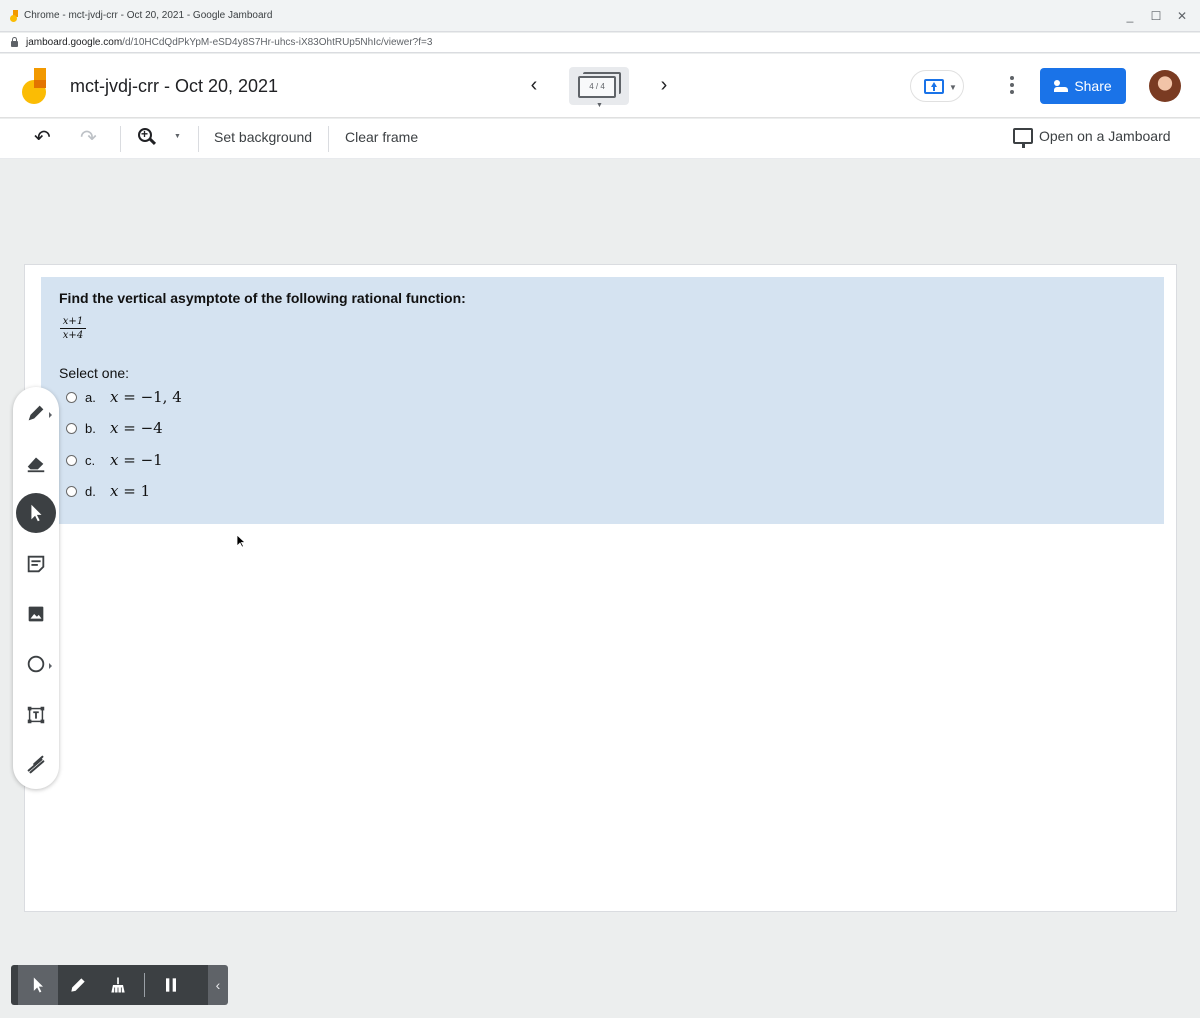 The image size is (1200, 1018). I want to click on present-icon, so click(934, 86).